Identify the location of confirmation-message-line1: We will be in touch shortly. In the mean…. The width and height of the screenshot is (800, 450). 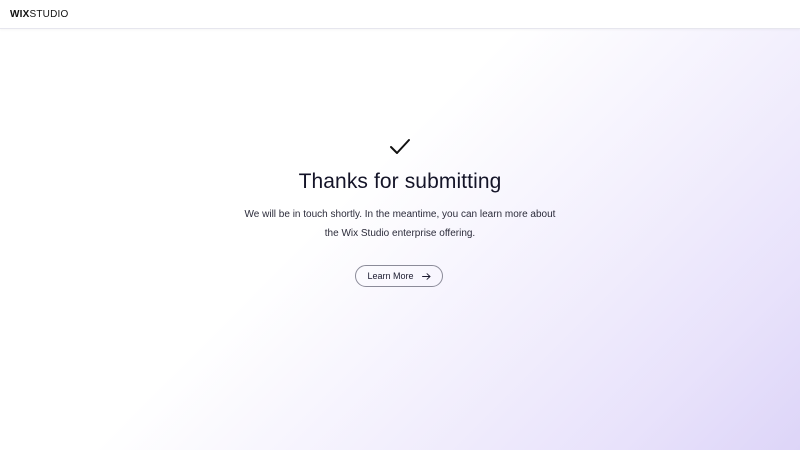
(400, 214).